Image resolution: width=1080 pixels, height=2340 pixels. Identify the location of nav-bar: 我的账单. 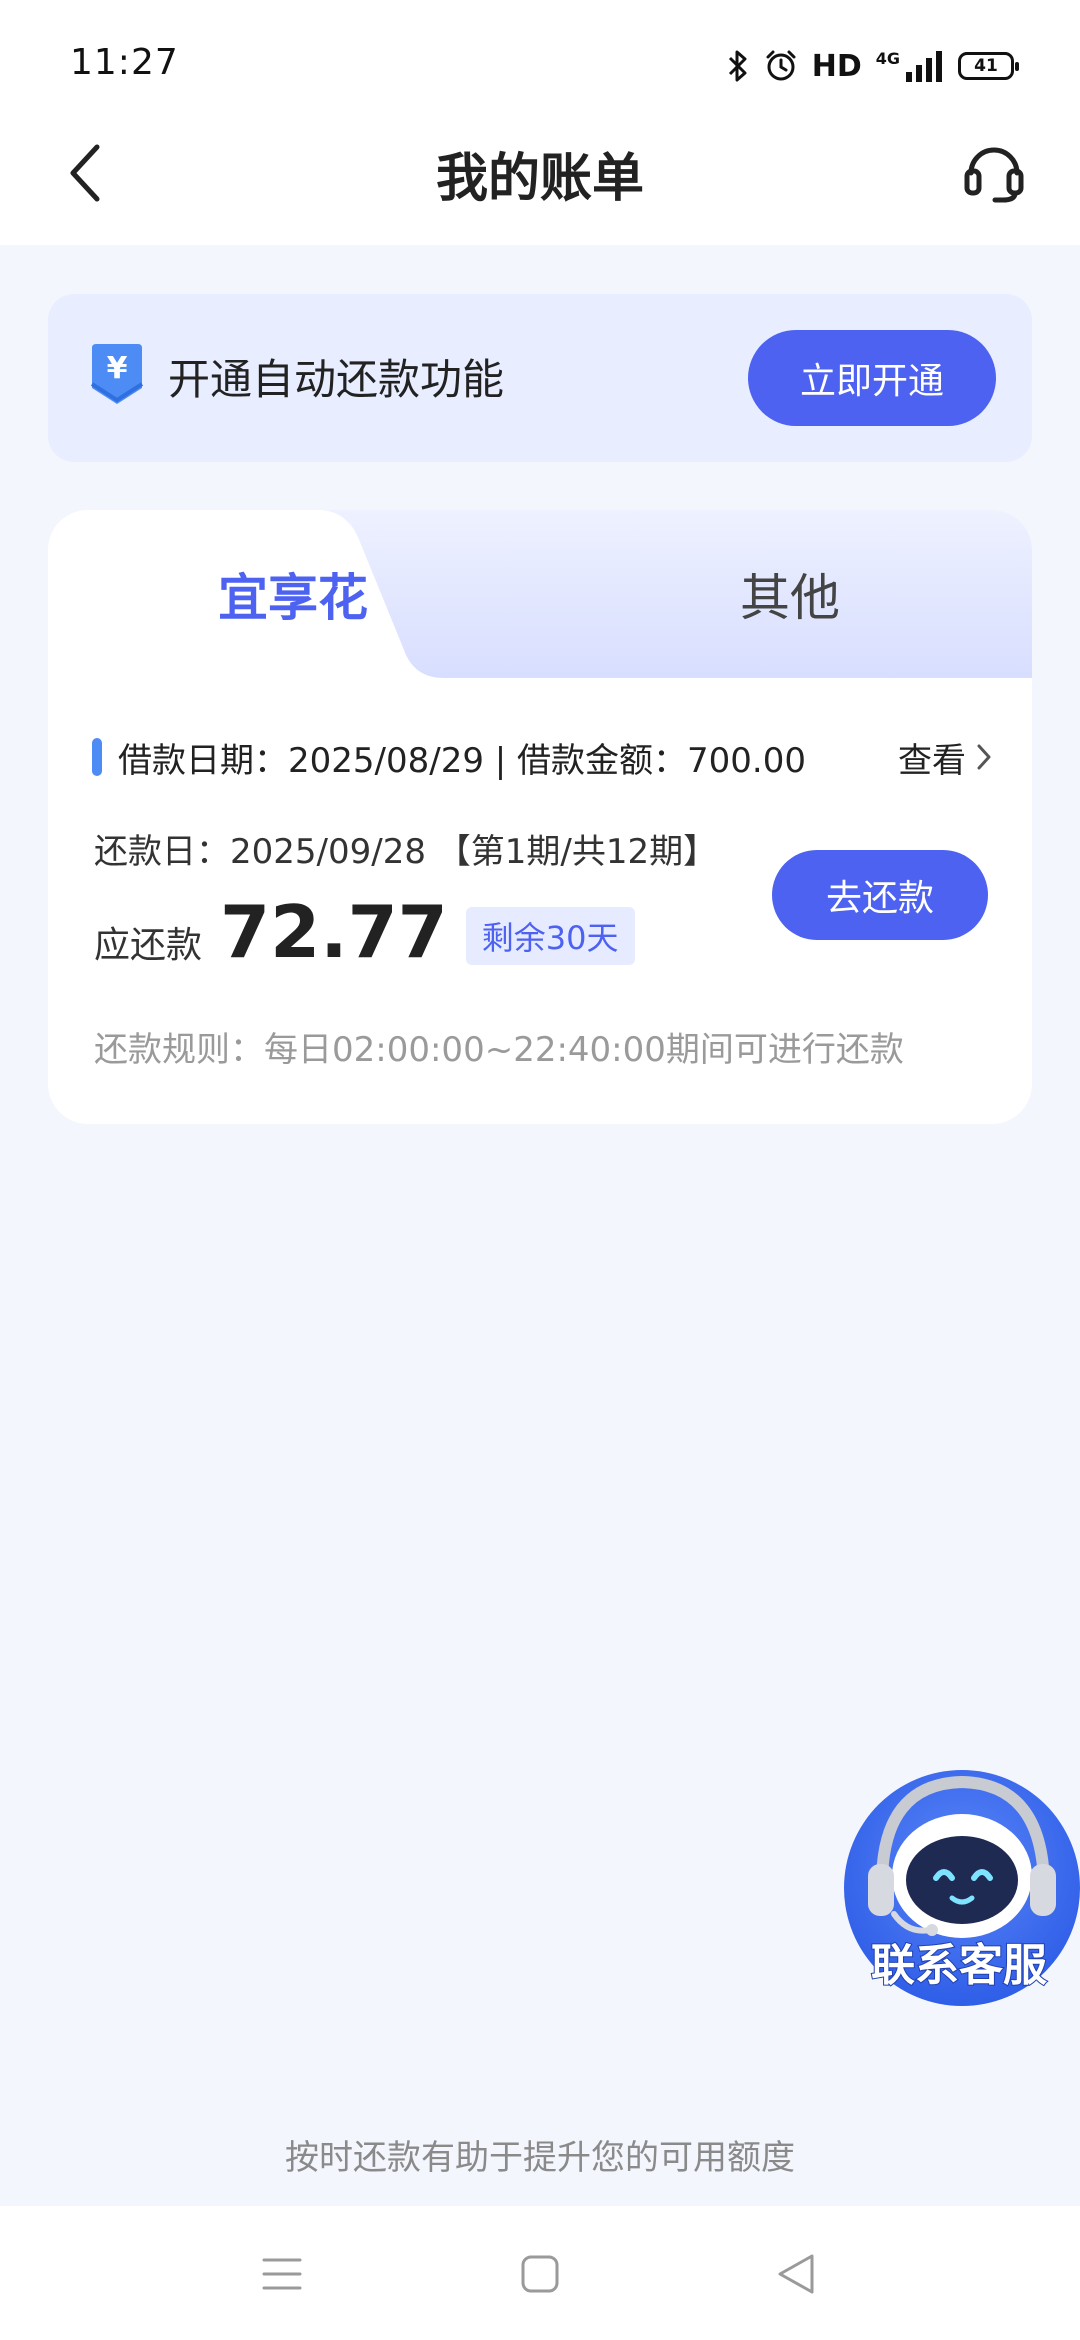
(540, 182).